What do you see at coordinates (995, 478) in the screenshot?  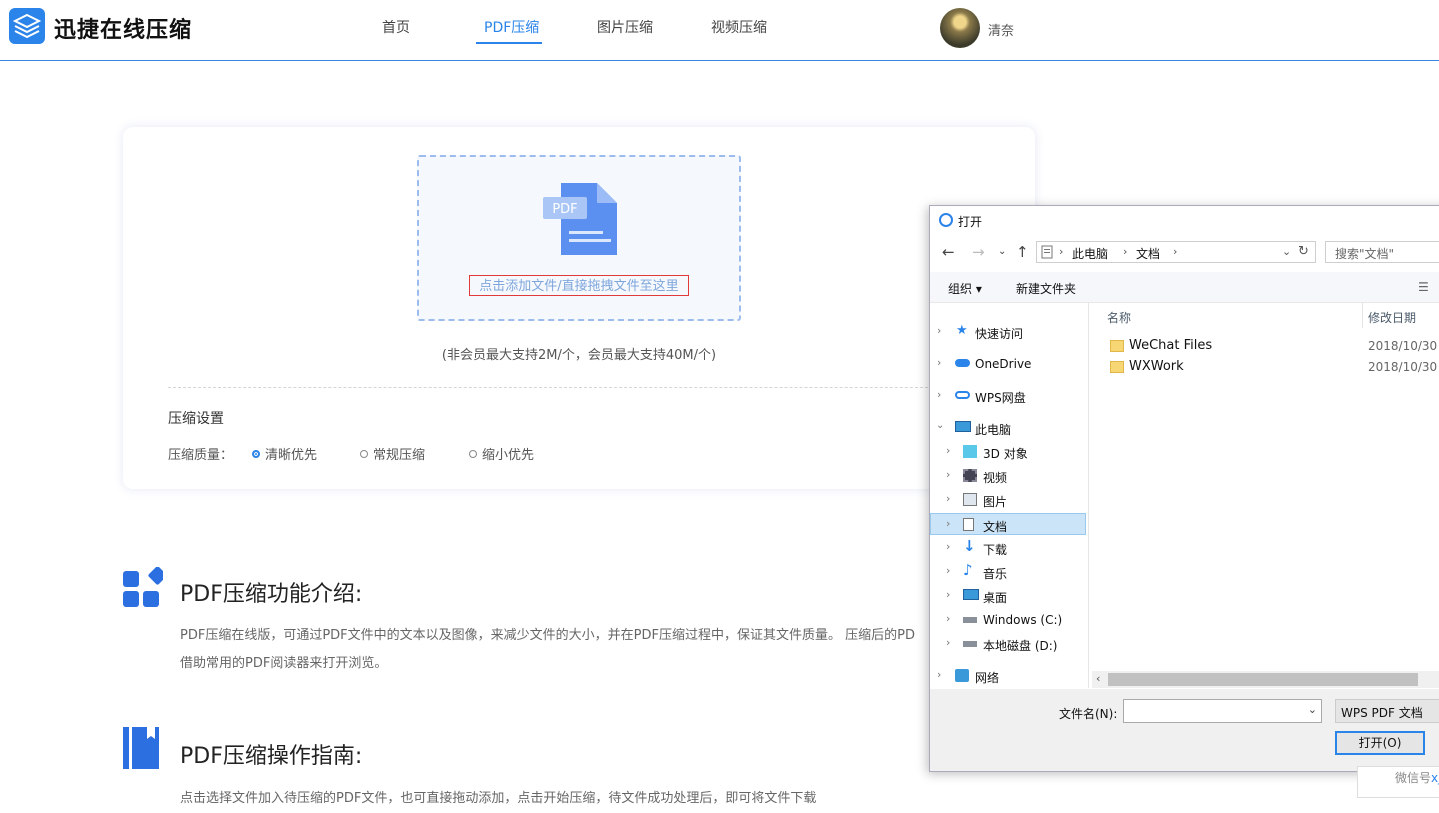 I see `tree-item-label: 视频` at bounding box center [995, 478].